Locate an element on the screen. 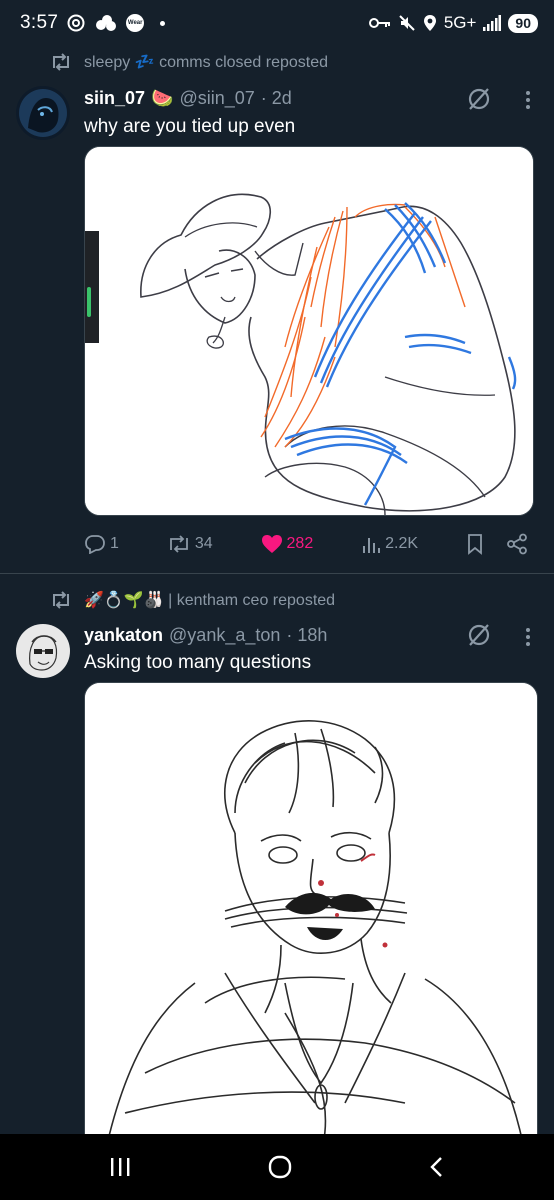  notification-dot-icon is located at coordinates (163, 23).